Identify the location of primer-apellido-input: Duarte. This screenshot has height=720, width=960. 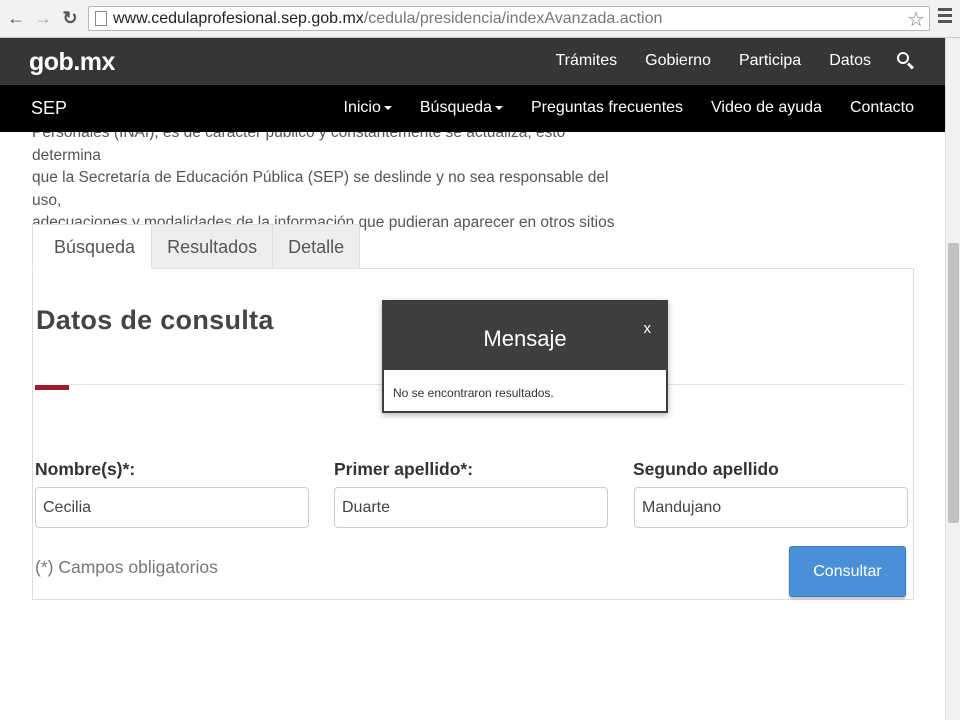
(471, 507).